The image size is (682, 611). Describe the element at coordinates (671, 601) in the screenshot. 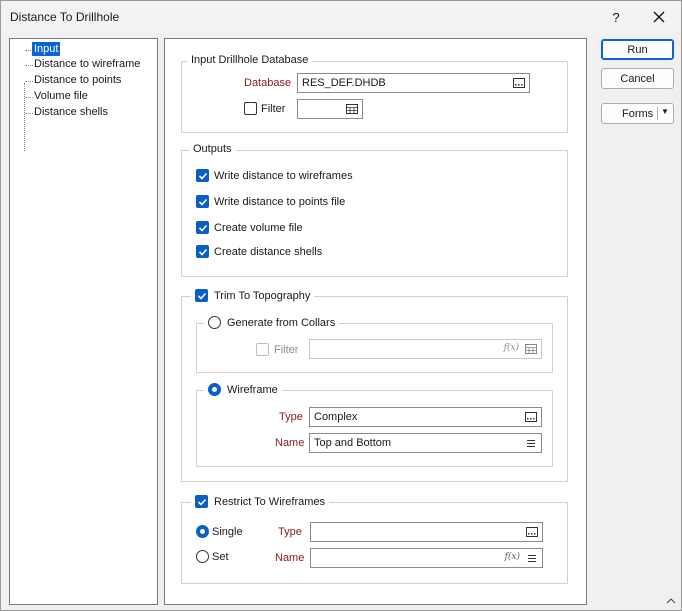

I see `collapse-icon` at that location.